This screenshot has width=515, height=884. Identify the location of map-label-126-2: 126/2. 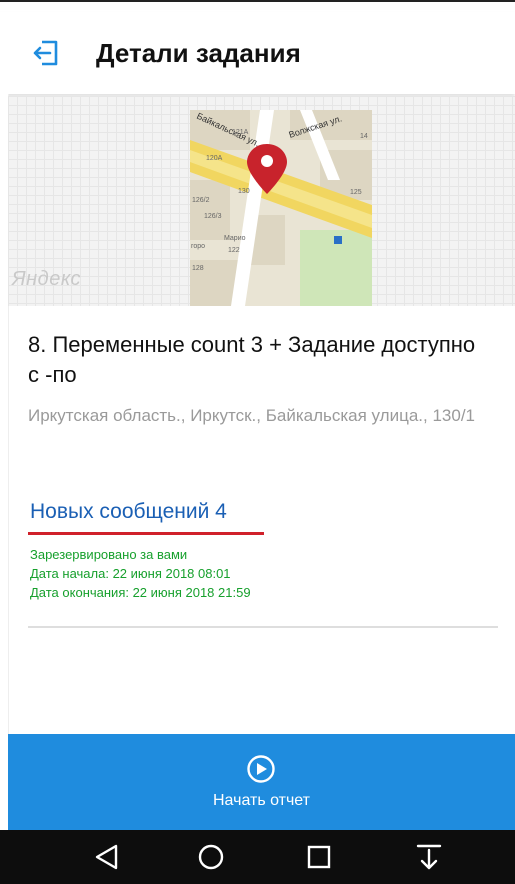
(201, 200).